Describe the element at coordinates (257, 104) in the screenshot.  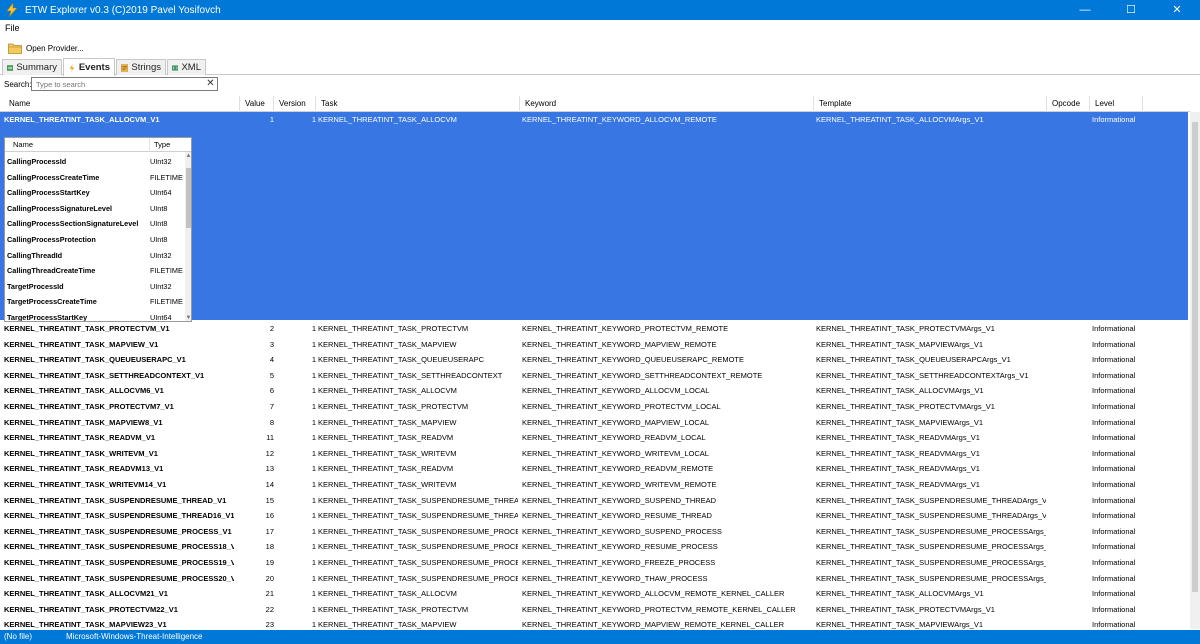
I see `column-header-value: Value` at that location.